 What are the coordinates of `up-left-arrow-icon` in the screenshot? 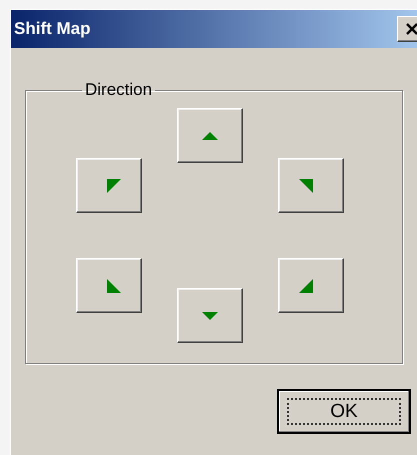 It's located at (114, 185).